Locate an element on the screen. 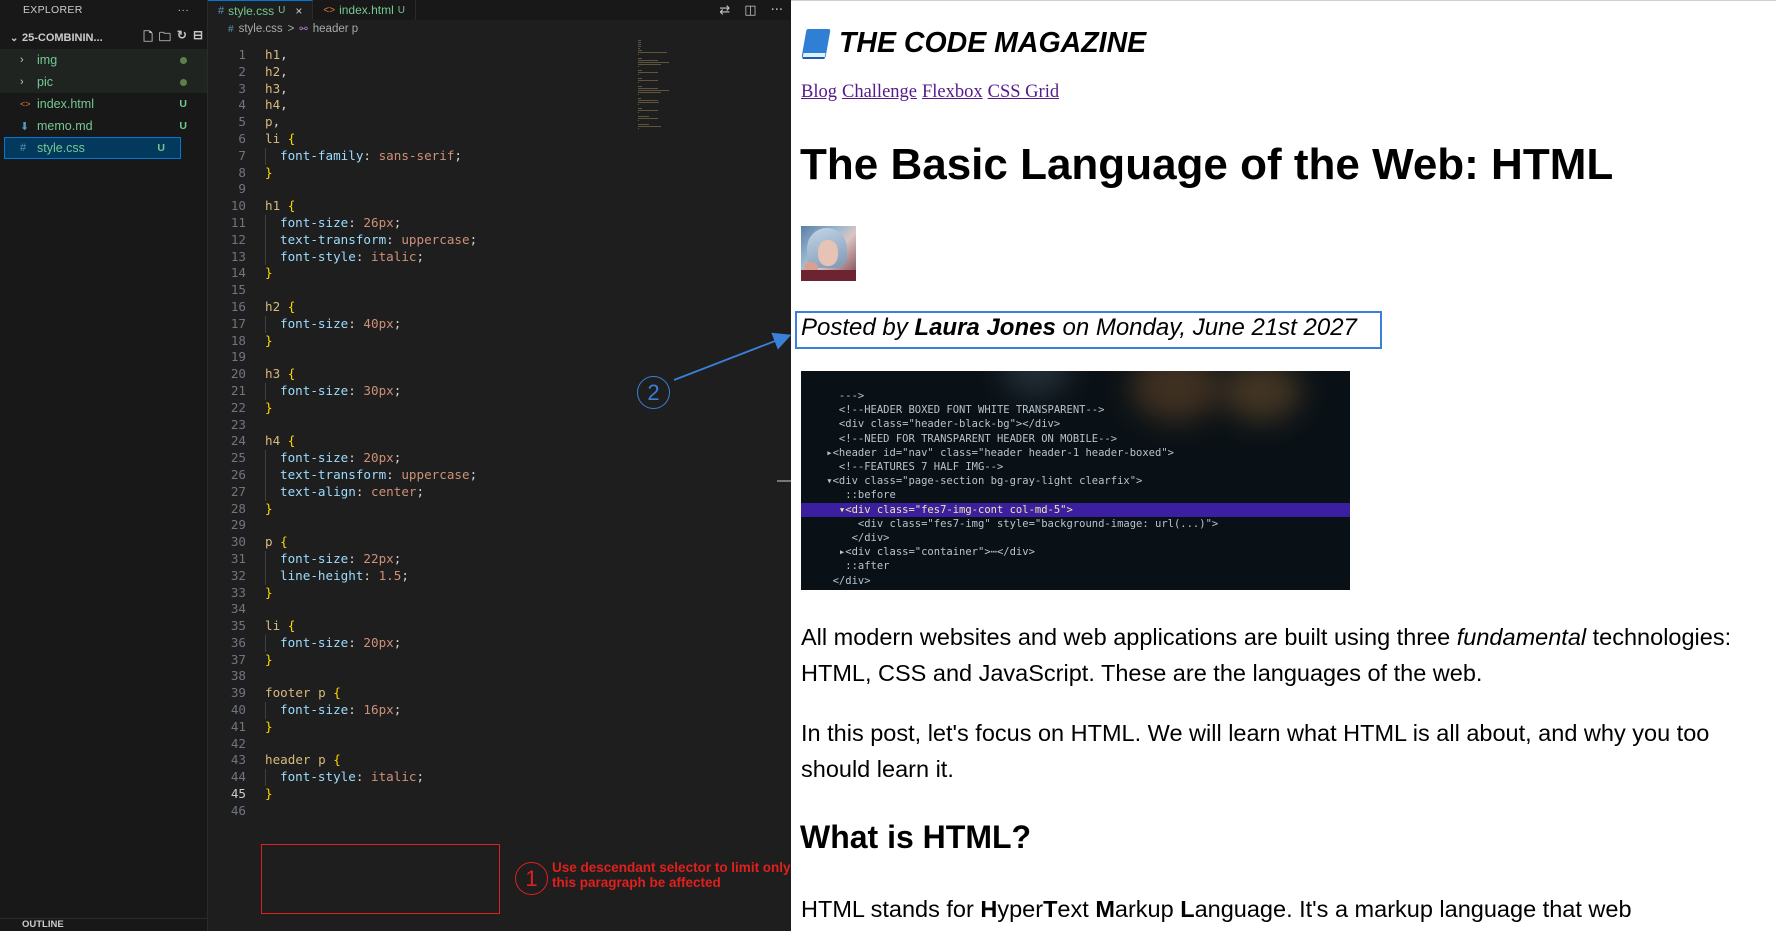 The image size is (1776, 931). section-heading: What is HTML? is located at coordinates (916, 837).